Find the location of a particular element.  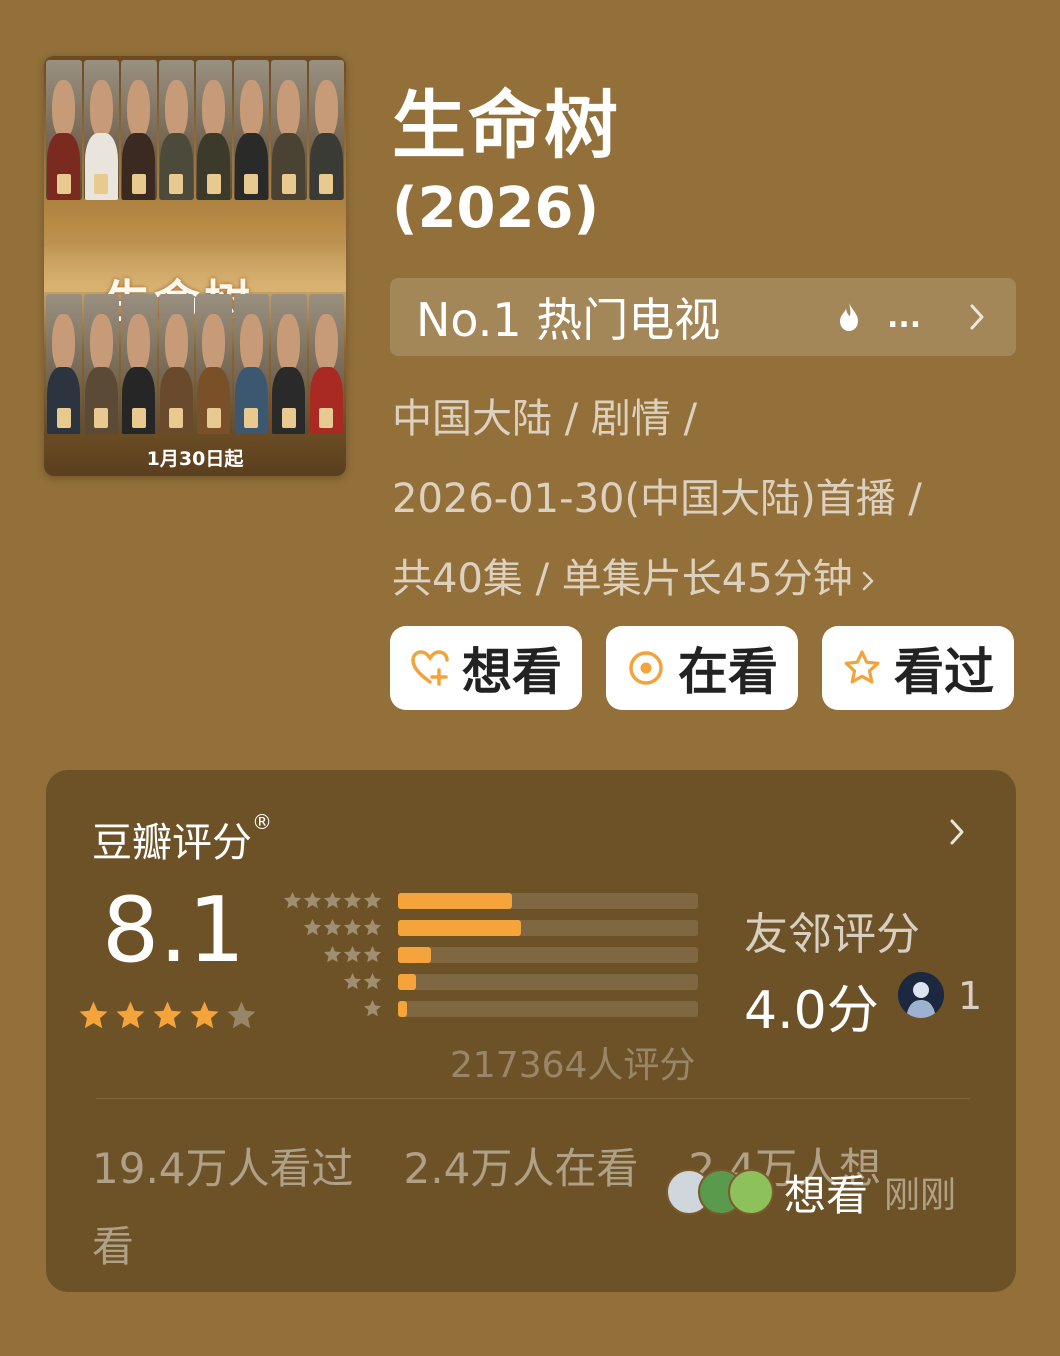

friend-rating-score: 4.0分 is located at coordinates (811, 1011).